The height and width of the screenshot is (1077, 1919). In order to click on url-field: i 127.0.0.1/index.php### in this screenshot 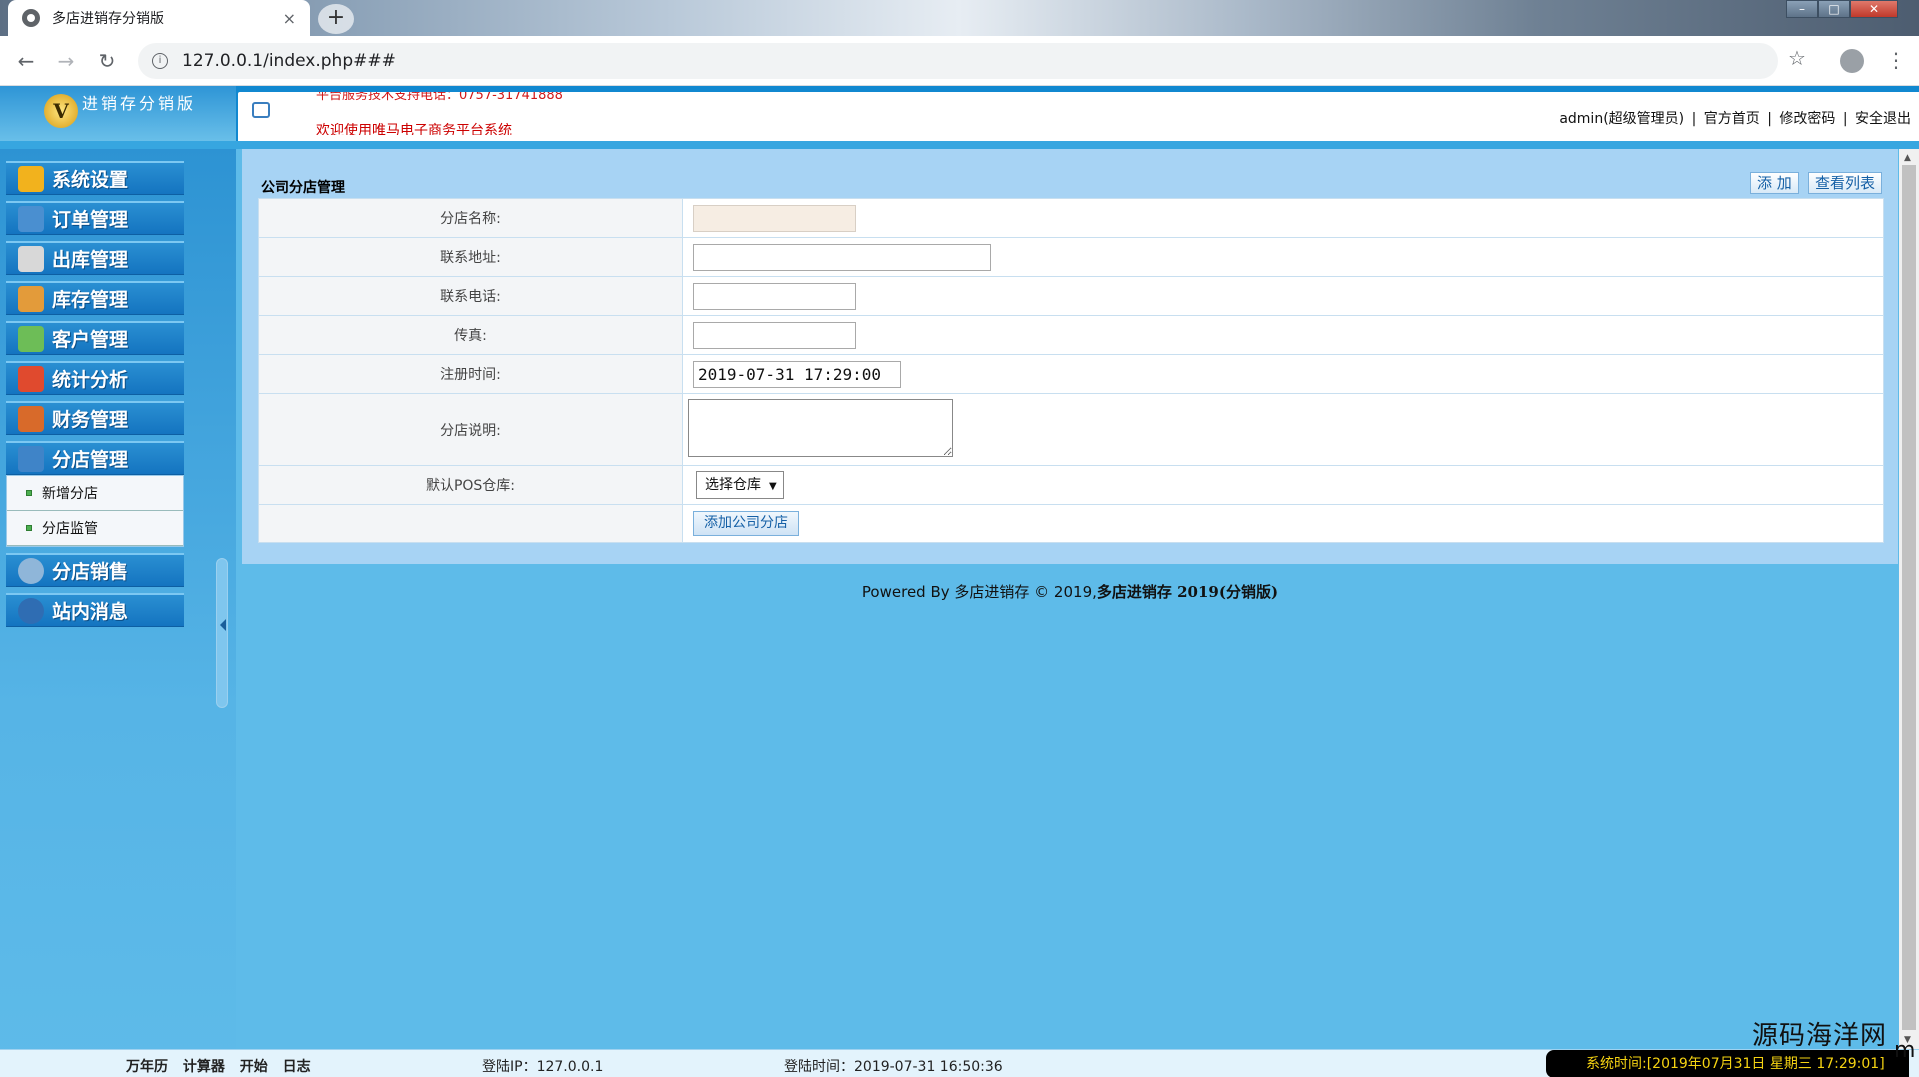, I will do `click(958, 61)`.